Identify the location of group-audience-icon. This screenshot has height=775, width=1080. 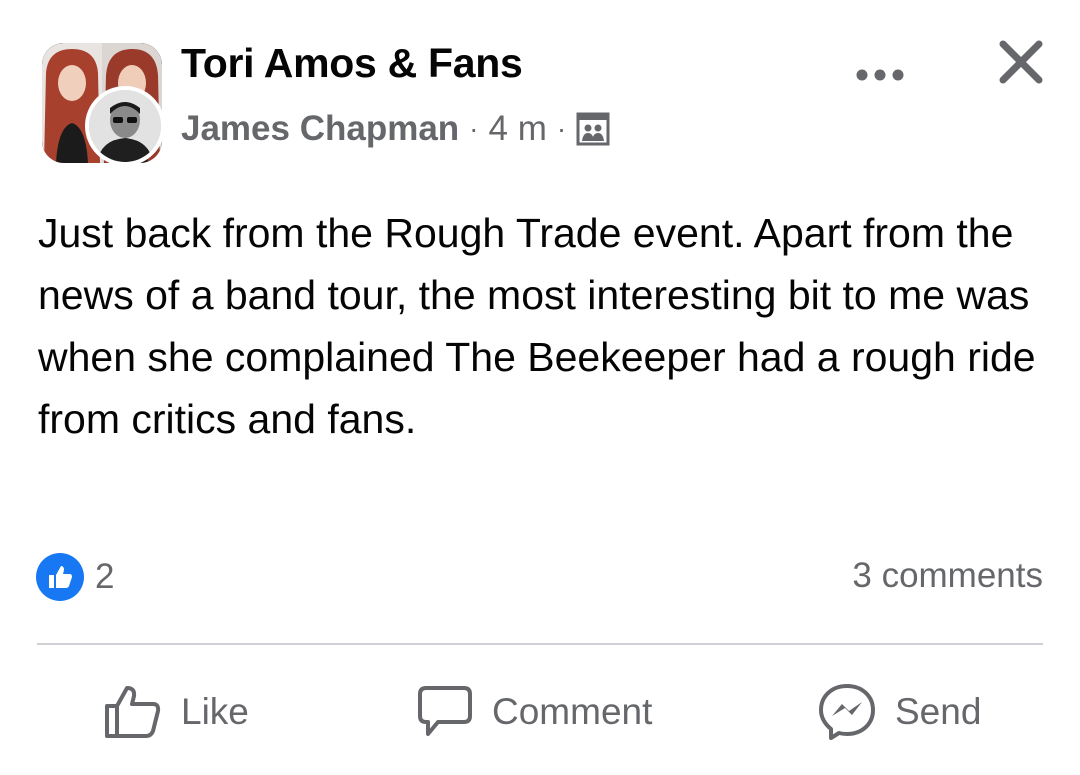
(593, 129).